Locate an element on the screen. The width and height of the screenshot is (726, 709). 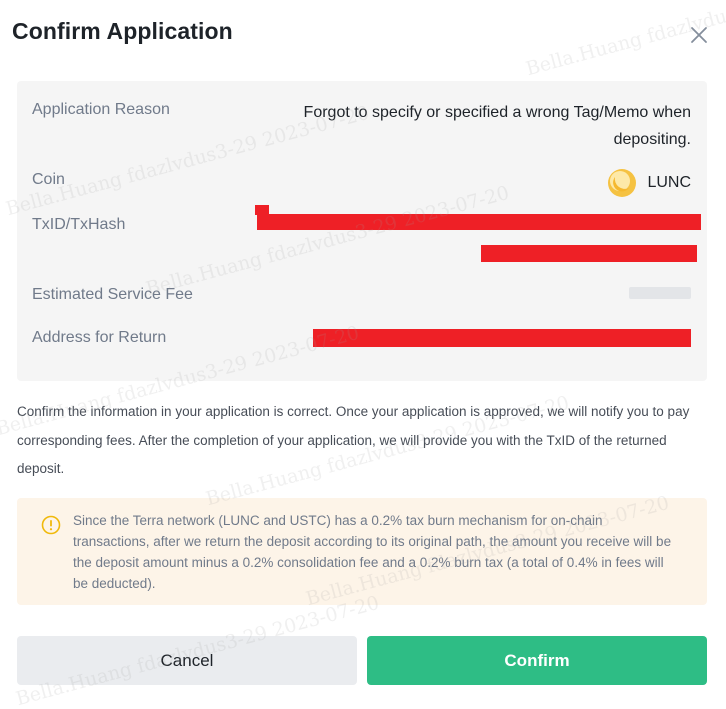
lunc-coin-icon is located at coordinates (622, 183).